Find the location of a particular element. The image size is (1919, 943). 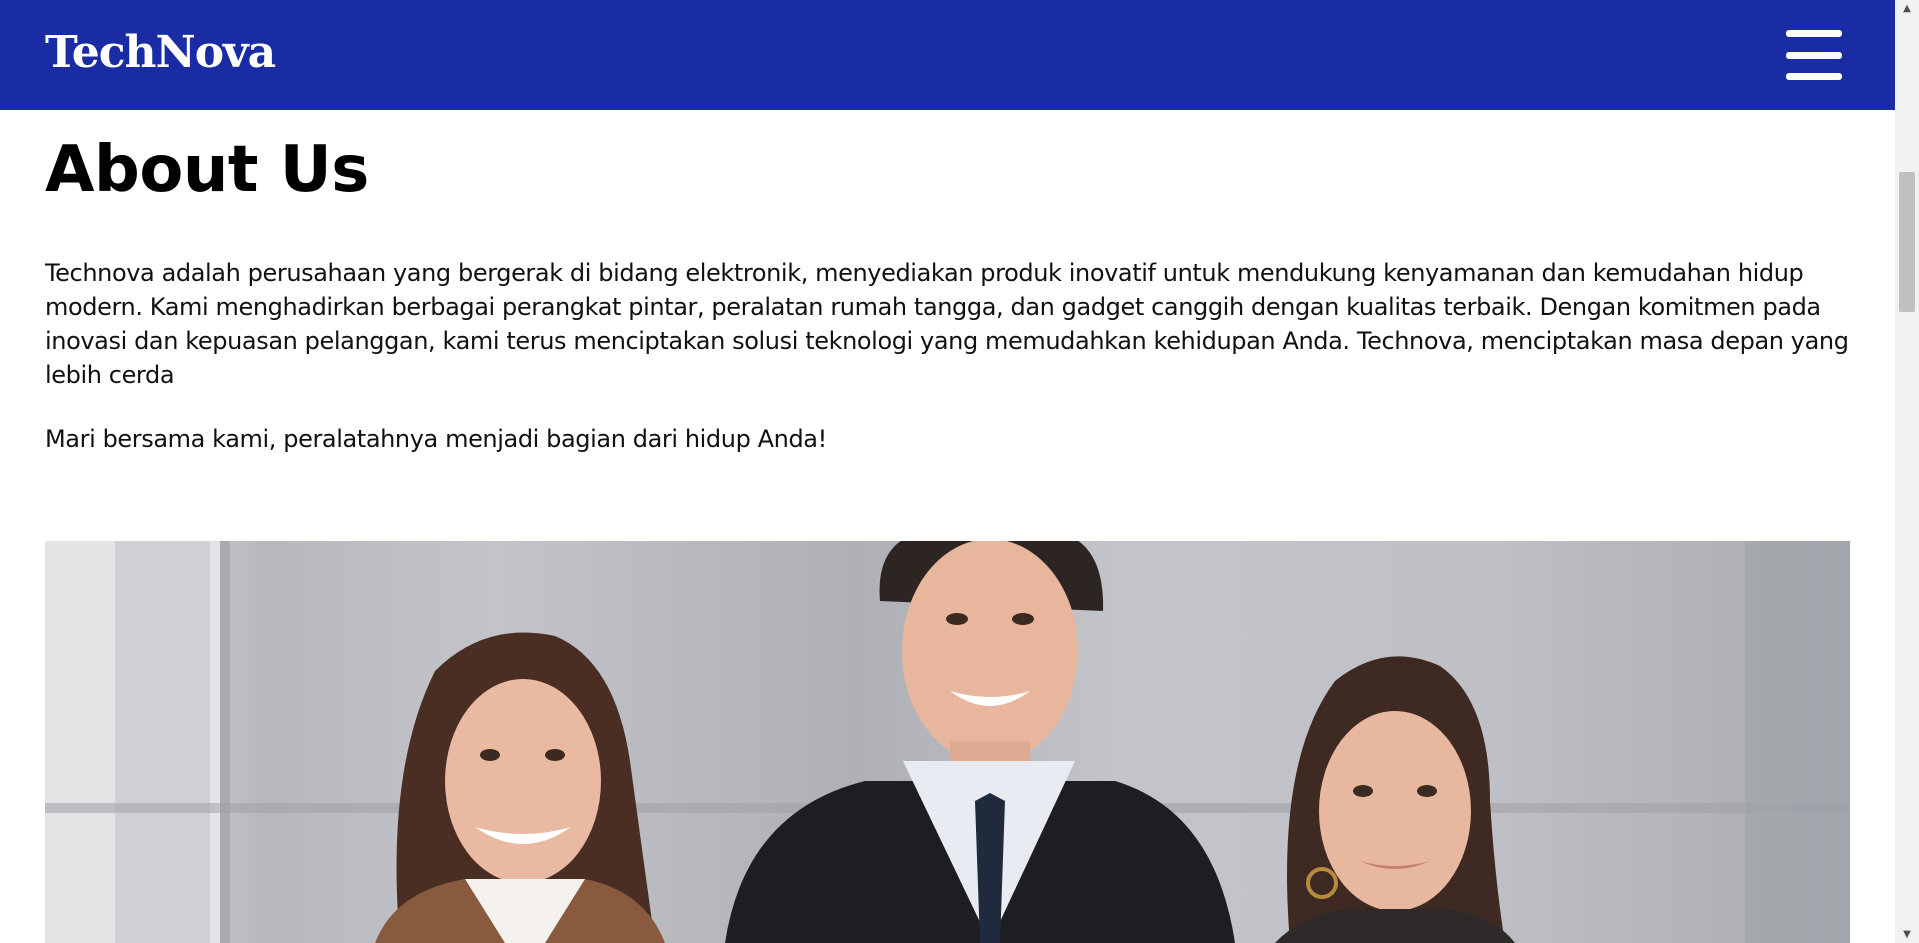

scrollbar-thumb is located at coordinates (1907, 242).